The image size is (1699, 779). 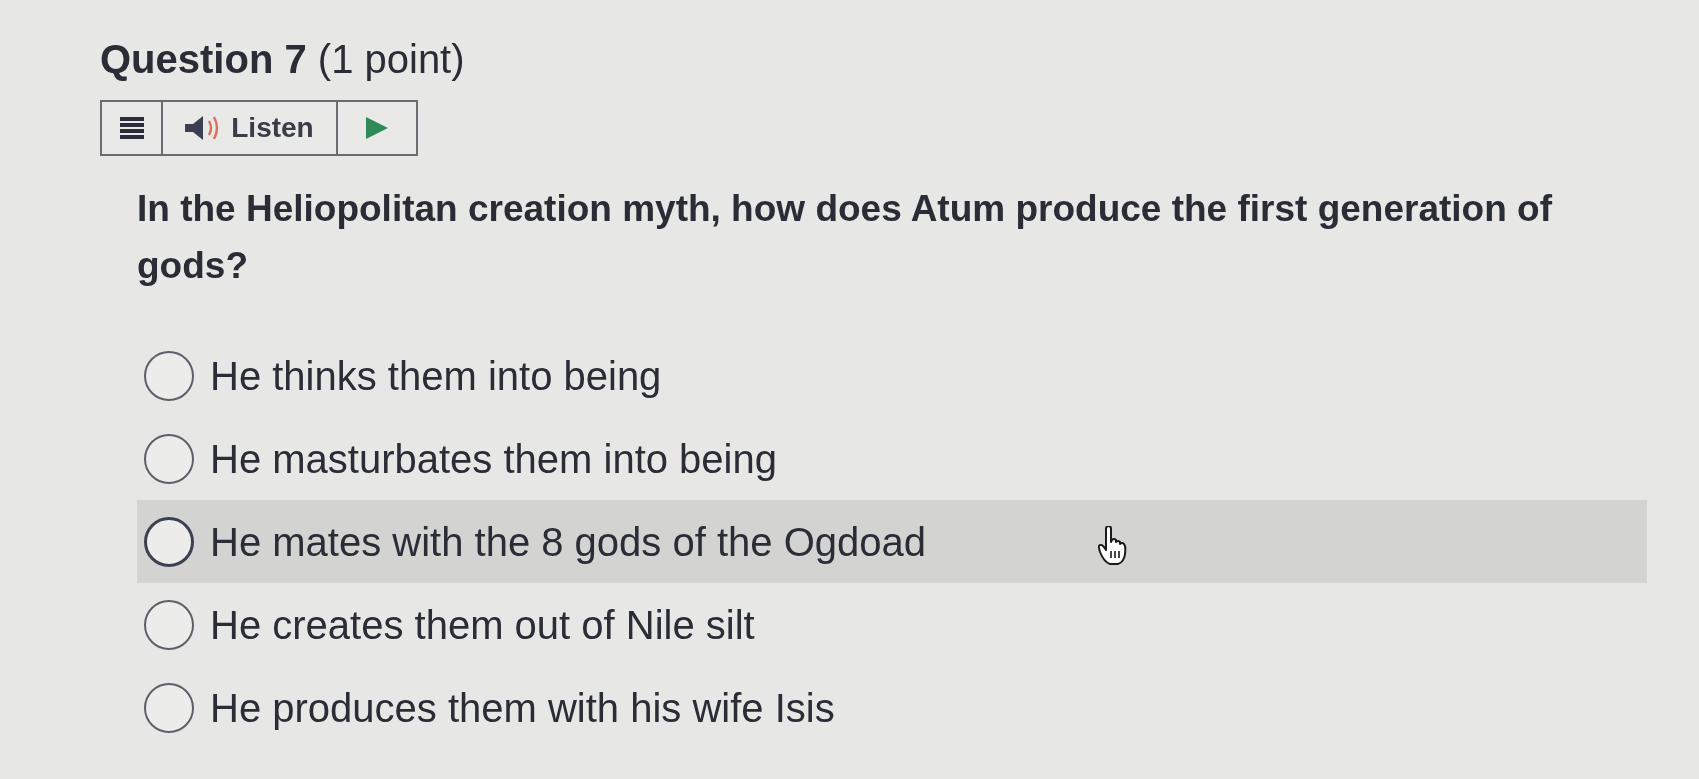 What do you see at coordinates (522, 707) in the screenshot?
I see `answer-option-label: He produces them with his wife Isis` at bounding box center [522, 707].